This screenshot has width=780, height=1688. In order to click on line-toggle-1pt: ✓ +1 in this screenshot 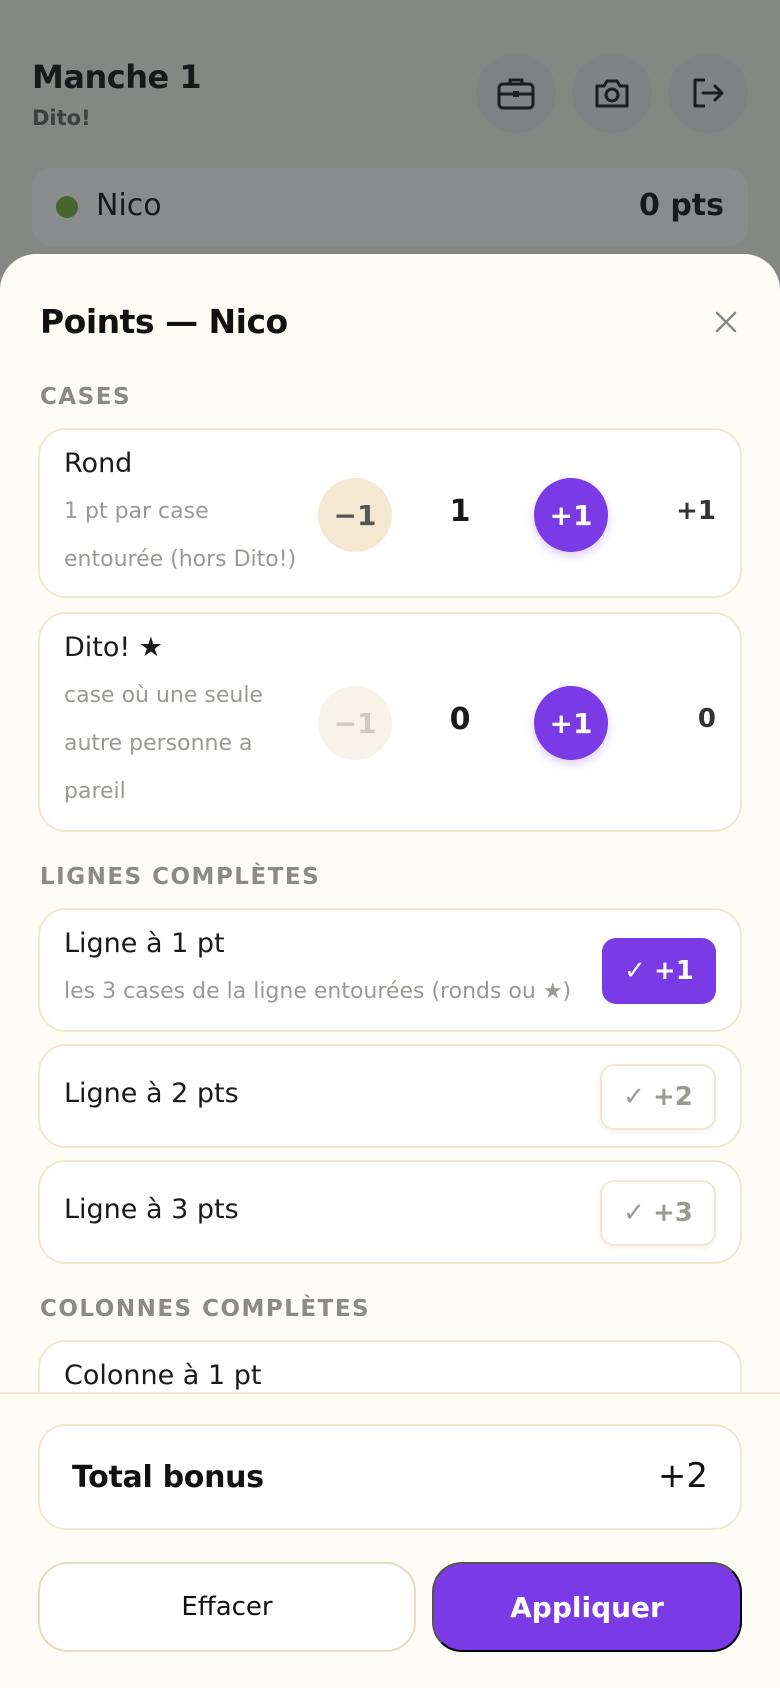, I will do `click(659, 971)`.